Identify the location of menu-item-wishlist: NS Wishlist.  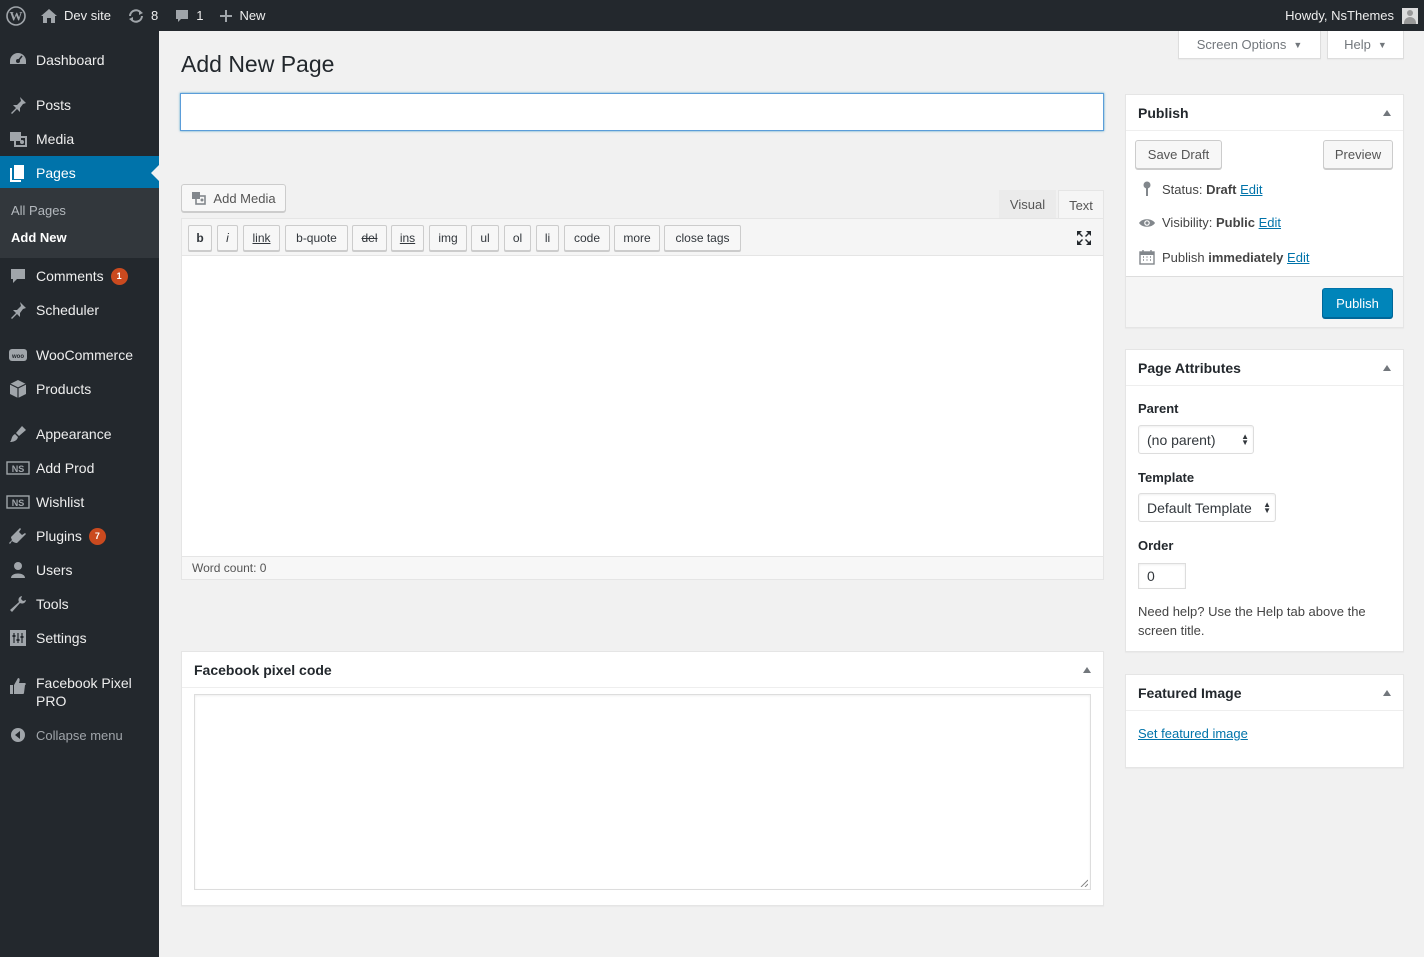
(79, 502).